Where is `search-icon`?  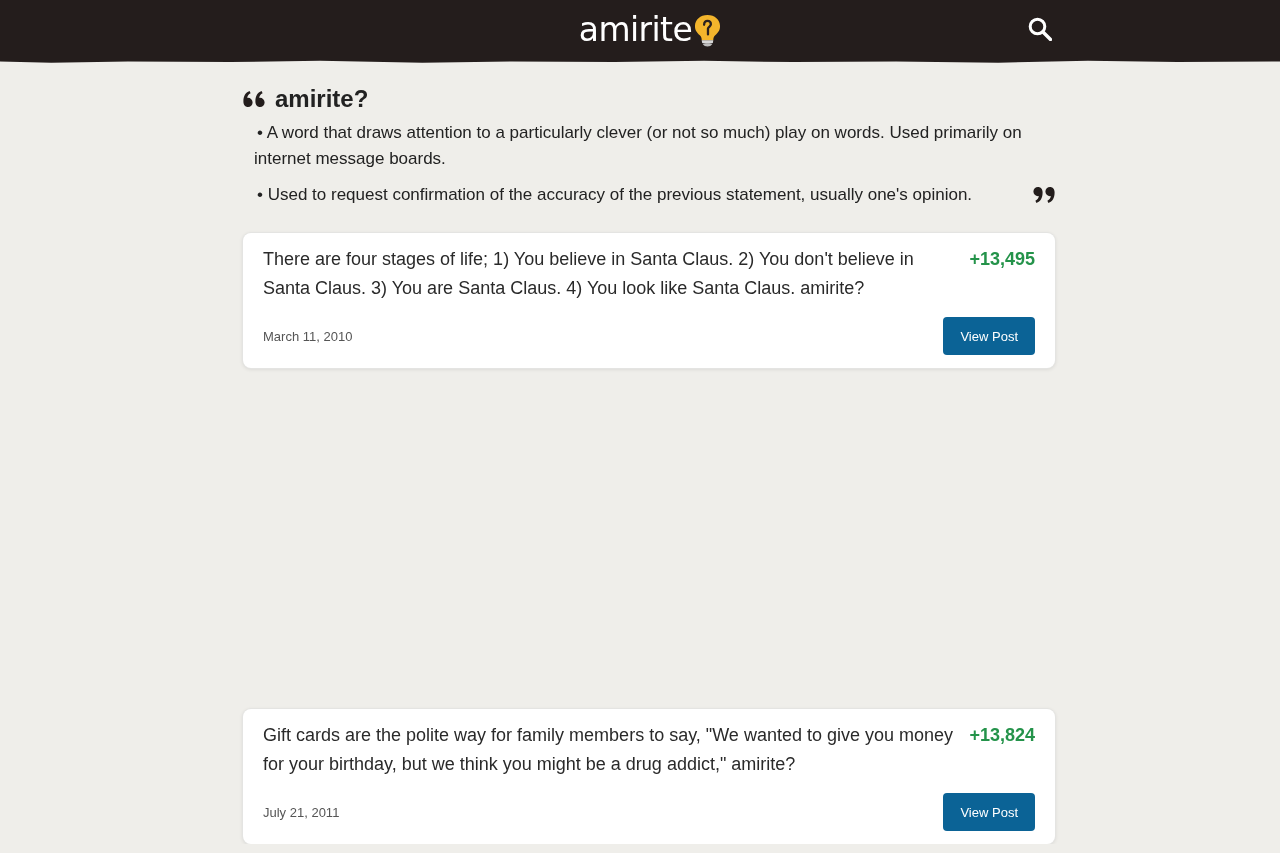
search-icon is located at coordinates (1040, 29).